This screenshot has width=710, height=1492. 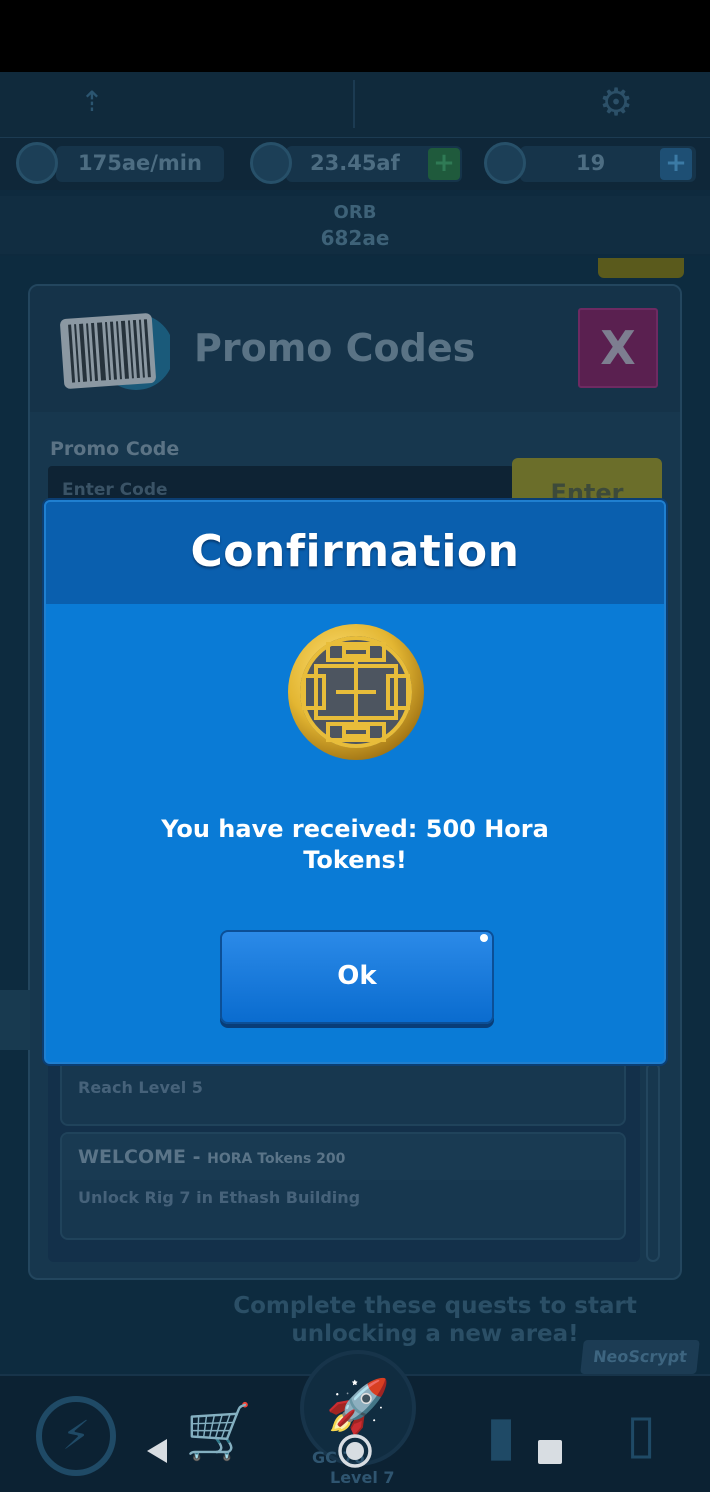 I want to click on level-up-icon: ⇡, so click(x=92, y=102).